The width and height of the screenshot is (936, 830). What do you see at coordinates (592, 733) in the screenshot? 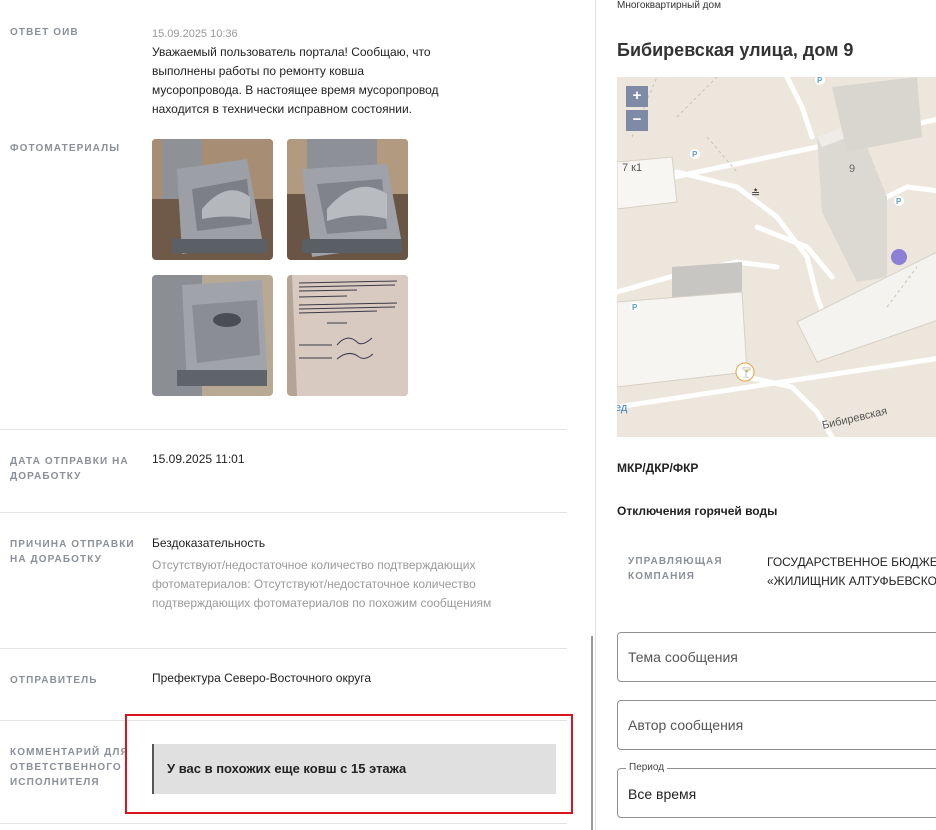
I see `scrollbar-thumb` at bounding box center [592, 733].